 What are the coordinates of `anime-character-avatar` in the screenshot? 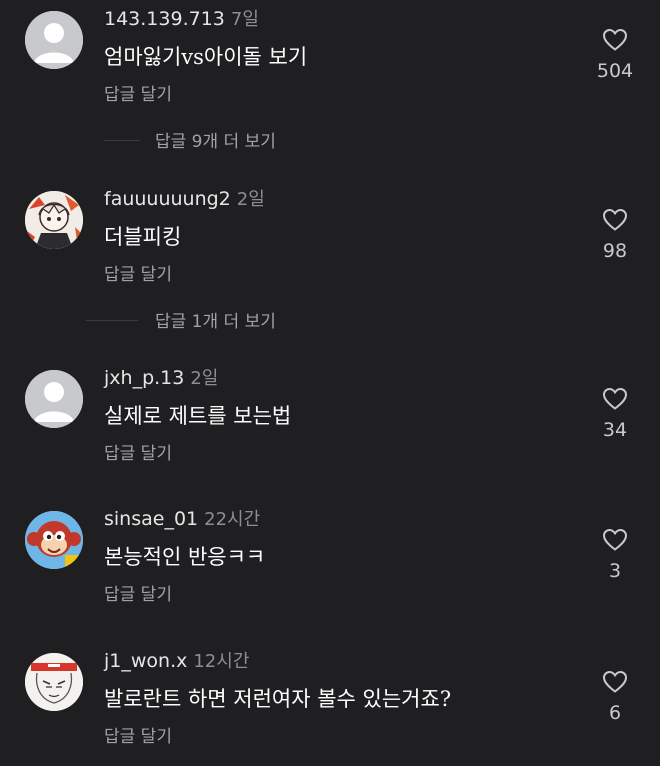 It's located at (54, 220).